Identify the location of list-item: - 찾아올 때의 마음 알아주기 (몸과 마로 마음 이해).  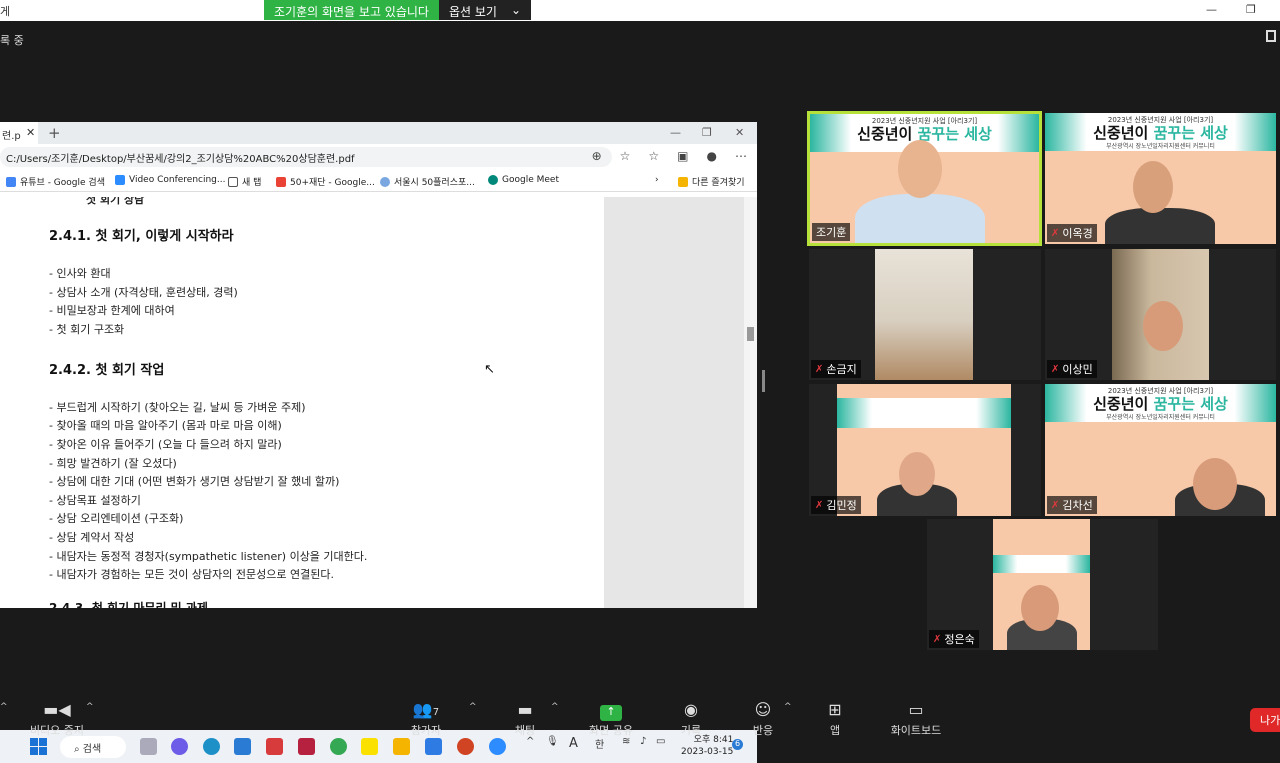
(165, 425).